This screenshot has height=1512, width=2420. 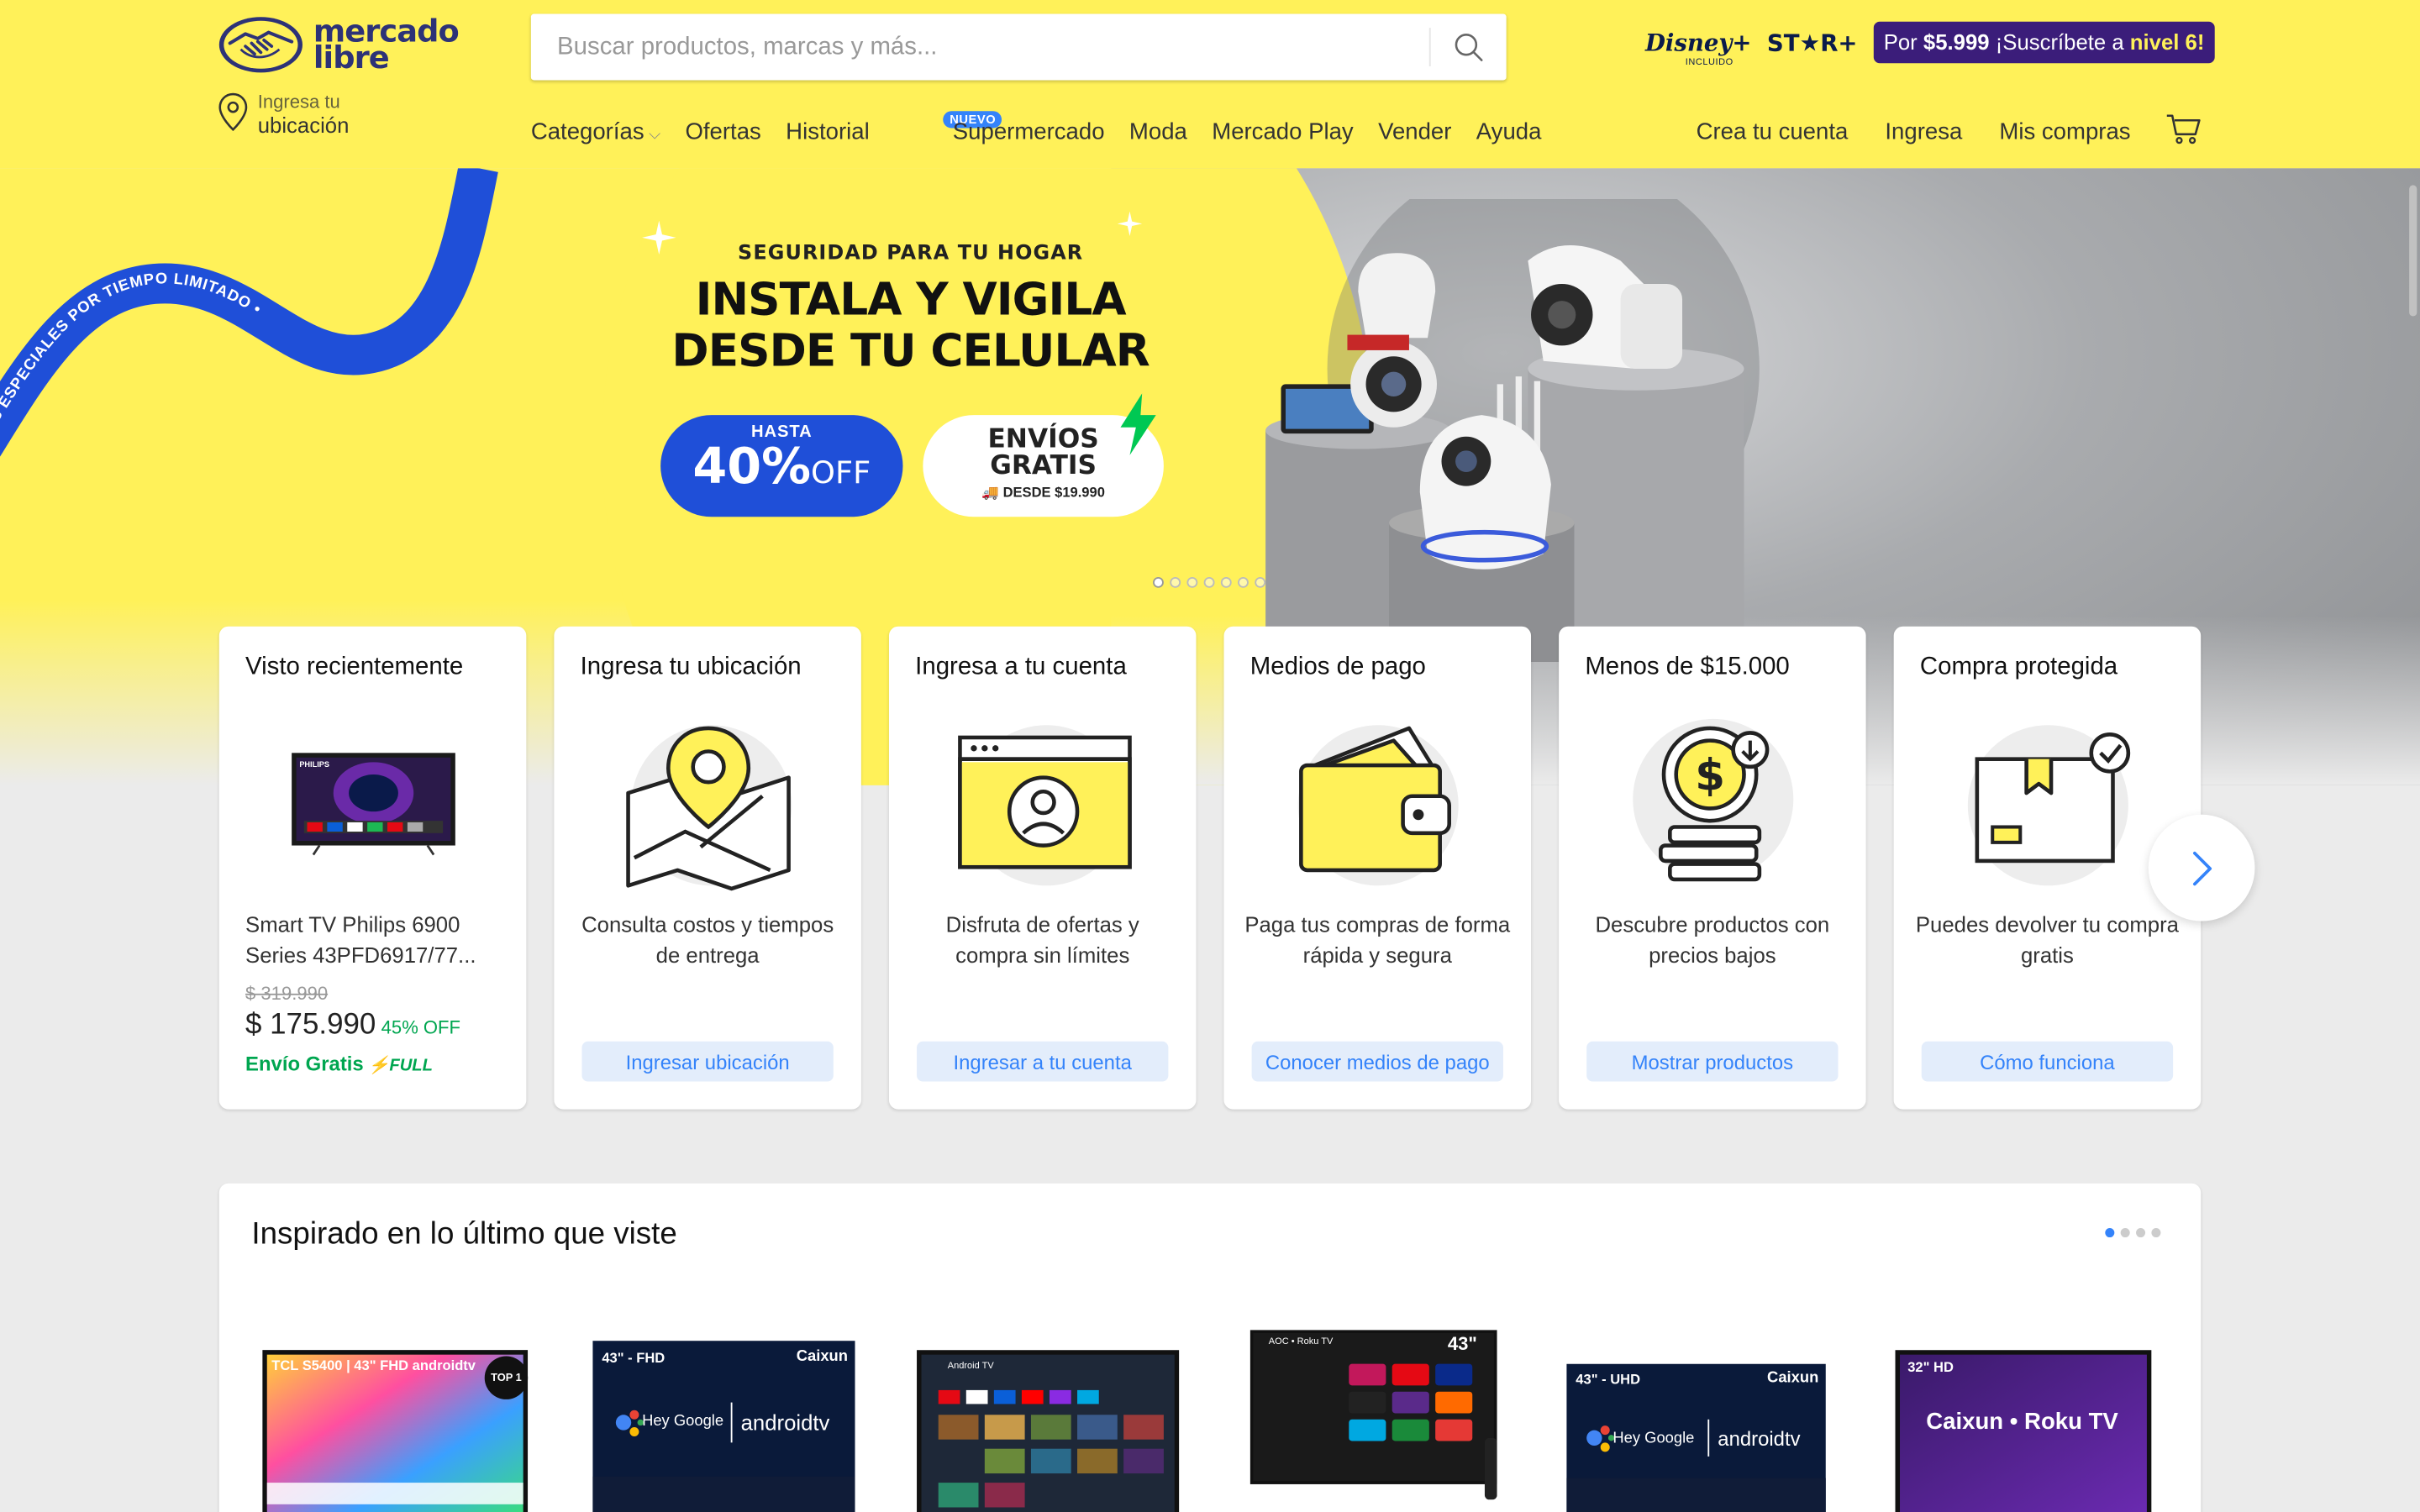 I want to click on login-button: Ingresar a tu cuenta, so click(x=1043, y=1061).